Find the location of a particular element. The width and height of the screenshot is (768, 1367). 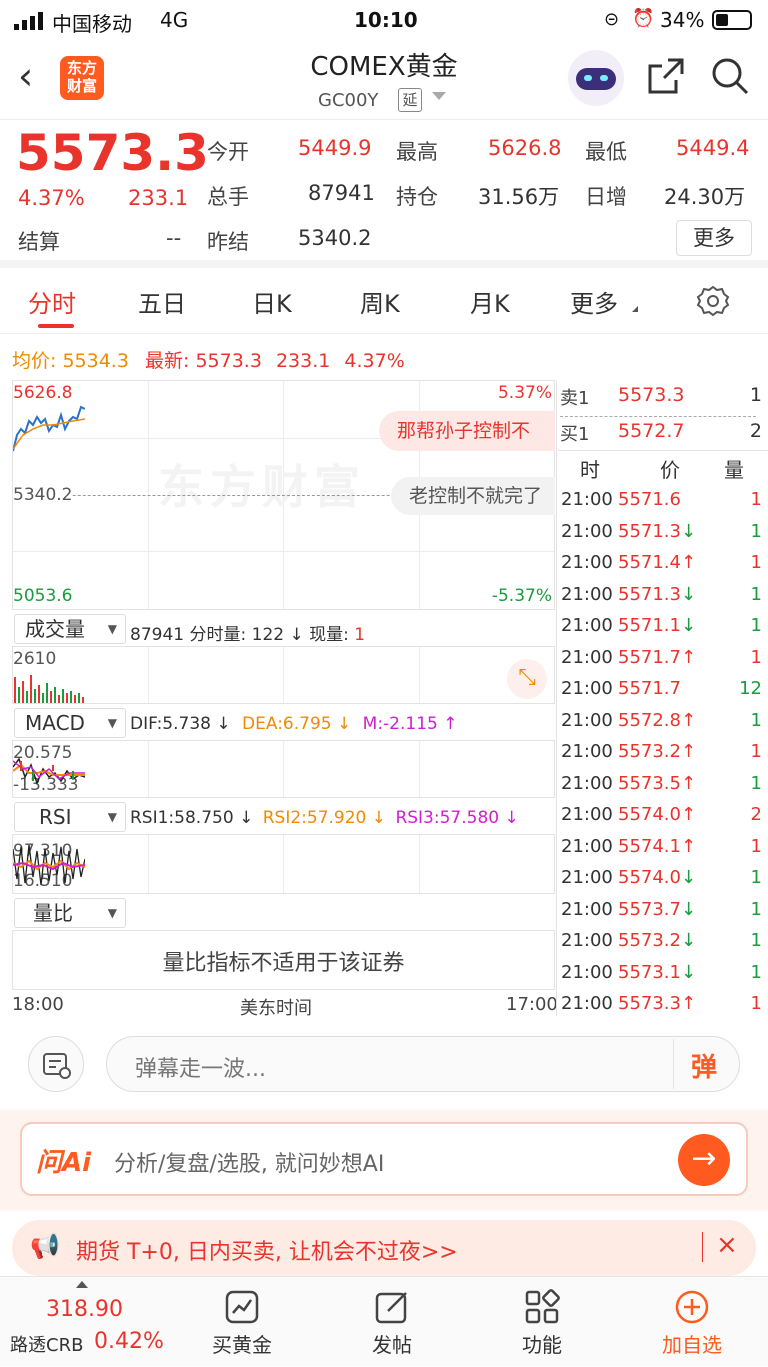

tick-row: 21:00 5573.3↑ 1 is located at coordinates (663, 1004).